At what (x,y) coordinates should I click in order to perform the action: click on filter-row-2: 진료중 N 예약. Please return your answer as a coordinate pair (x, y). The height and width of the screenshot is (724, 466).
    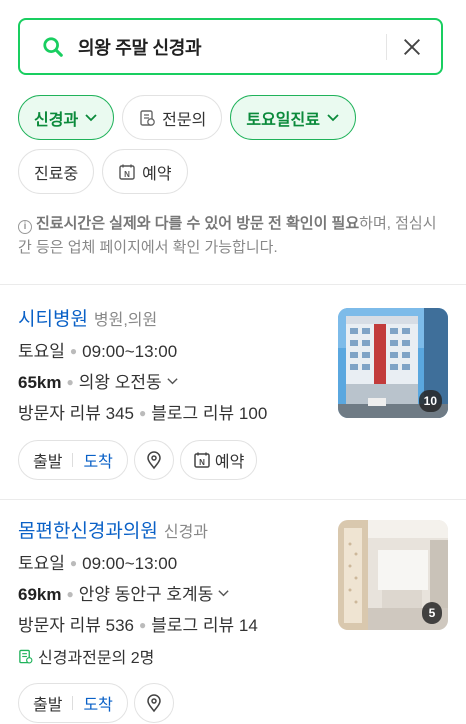
    Looking at the image, I should click on (103, 171).